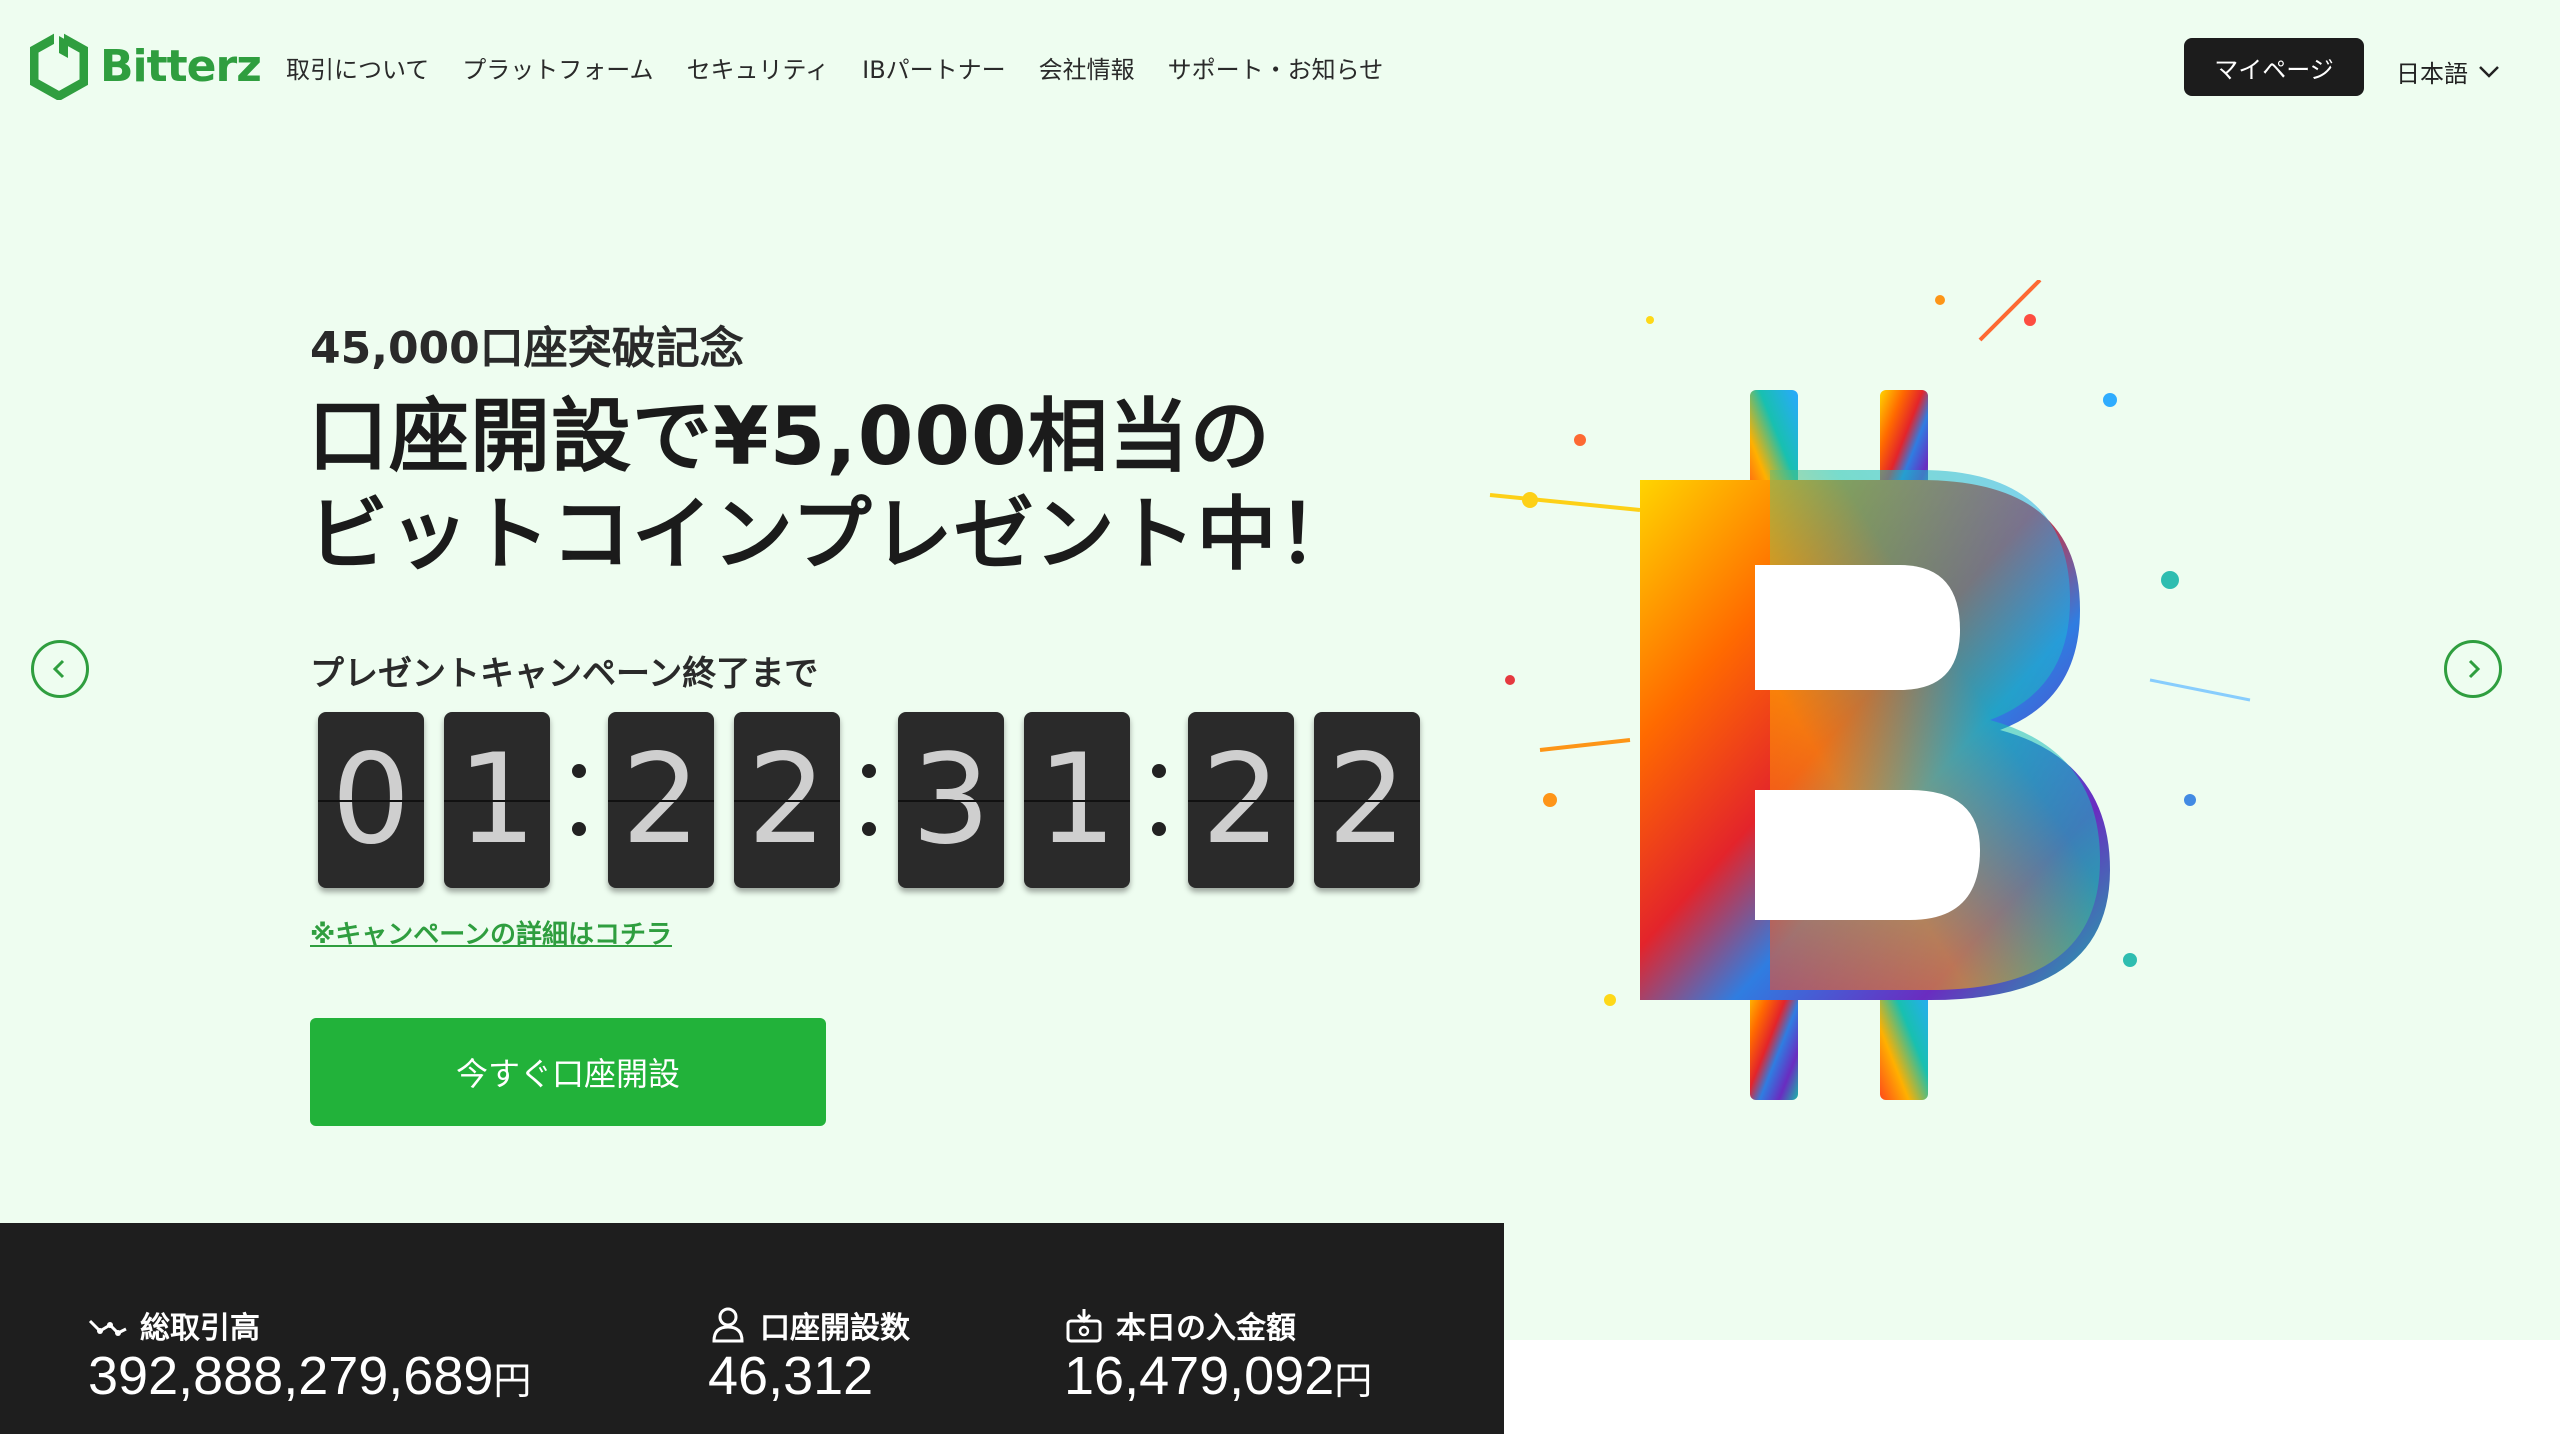 The height and width of the screenshot is (1434, 2560). I want to click on carousel-prev-button, so click(60, 669).